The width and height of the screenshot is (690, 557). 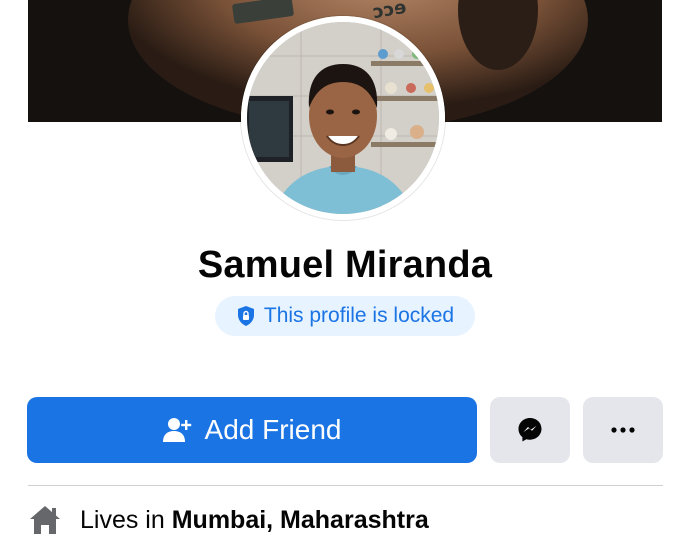 I want to click on profile-avatar, so click(x=343, y=118).